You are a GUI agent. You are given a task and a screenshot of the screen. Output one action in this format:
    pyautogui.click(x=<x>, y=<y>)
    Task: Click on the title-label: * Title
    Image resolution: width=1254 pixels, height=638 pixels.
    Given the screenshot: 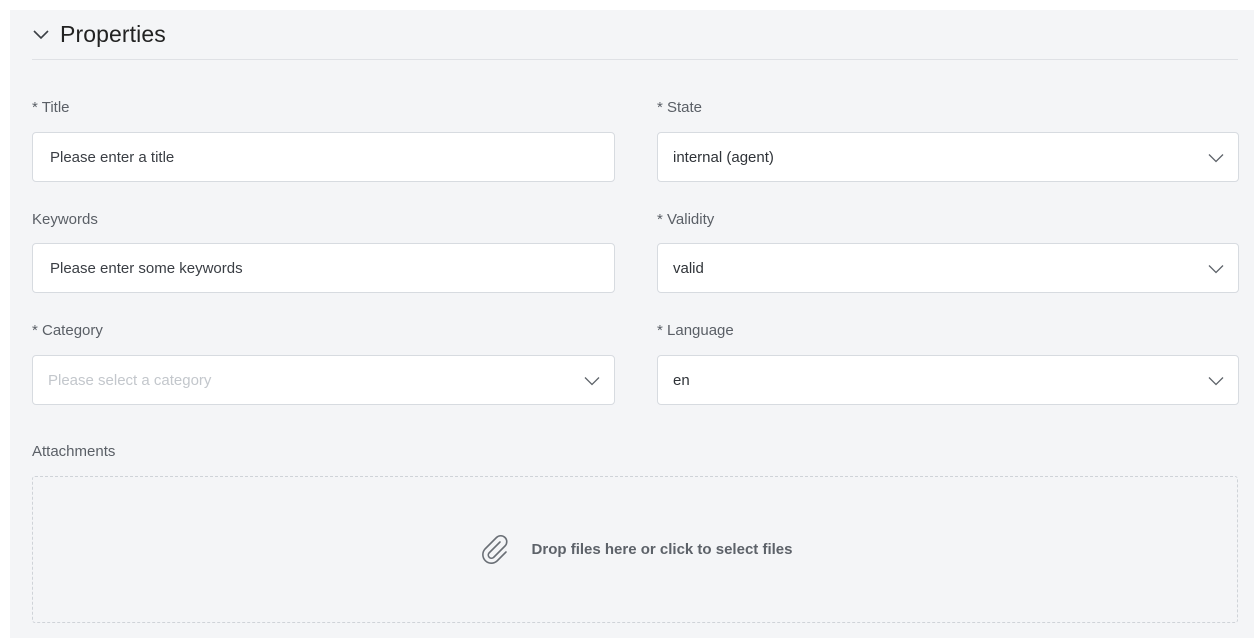 What is the action you would take?
    pyautogui.click(x=51, y=107)
    